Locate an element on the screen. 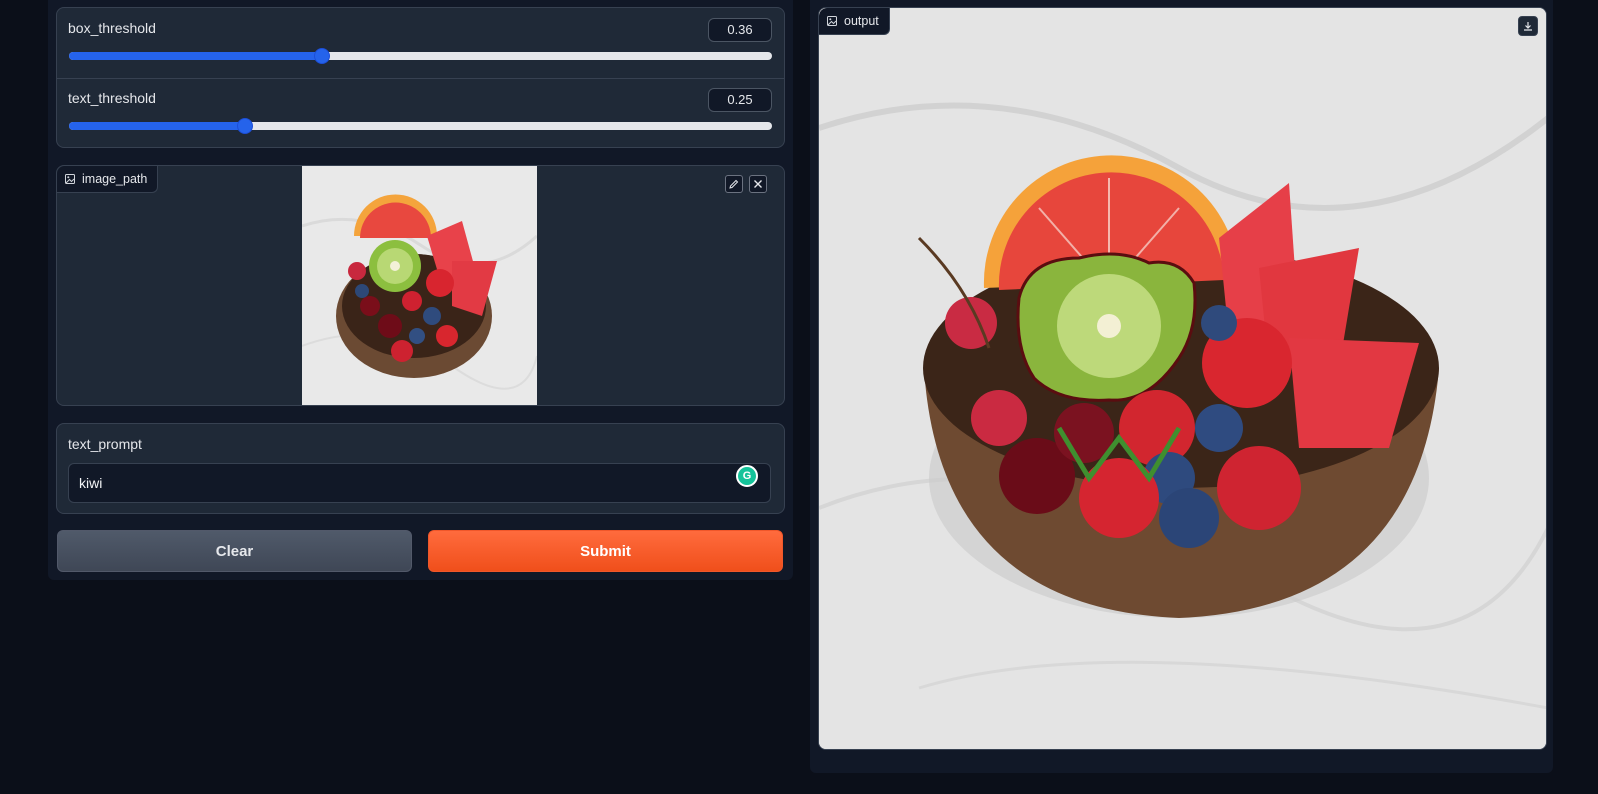 The image size is (1598, 794). input-image-fruit-bowl is located at coordinates (419, 285).